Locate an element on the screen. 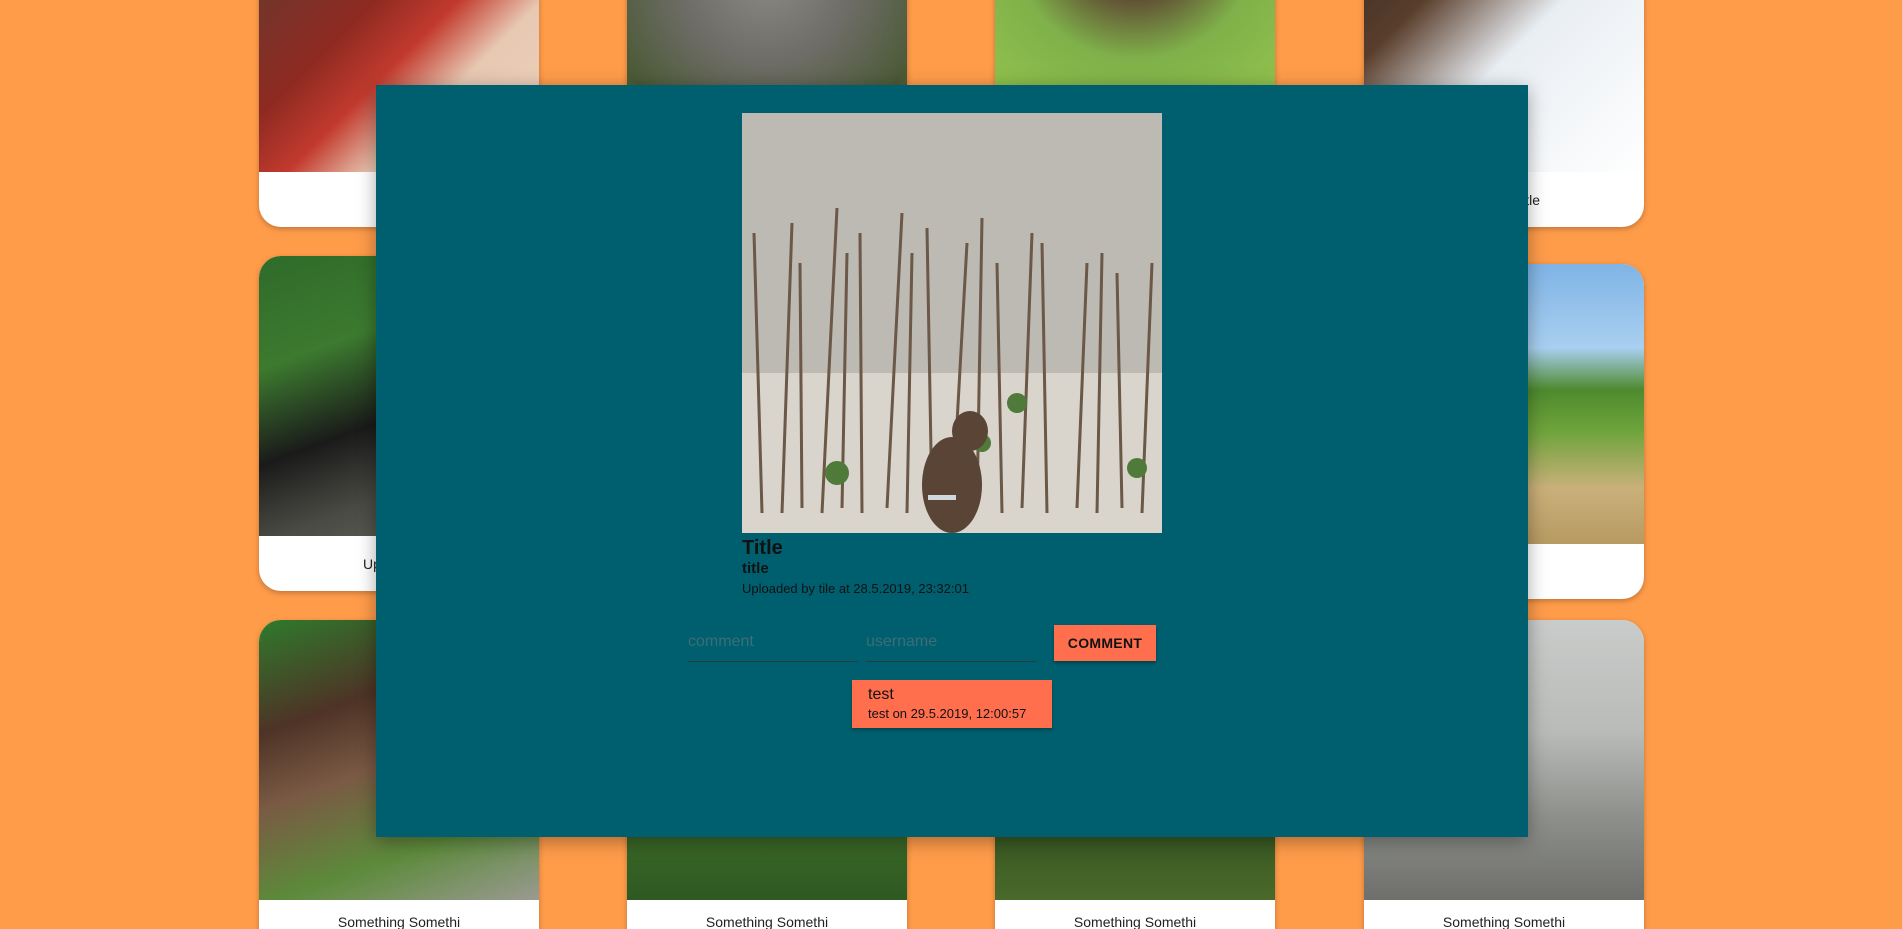 This screenshot has width=1902, height=929. username-field-wrapper is located at coordinates (951, 643).